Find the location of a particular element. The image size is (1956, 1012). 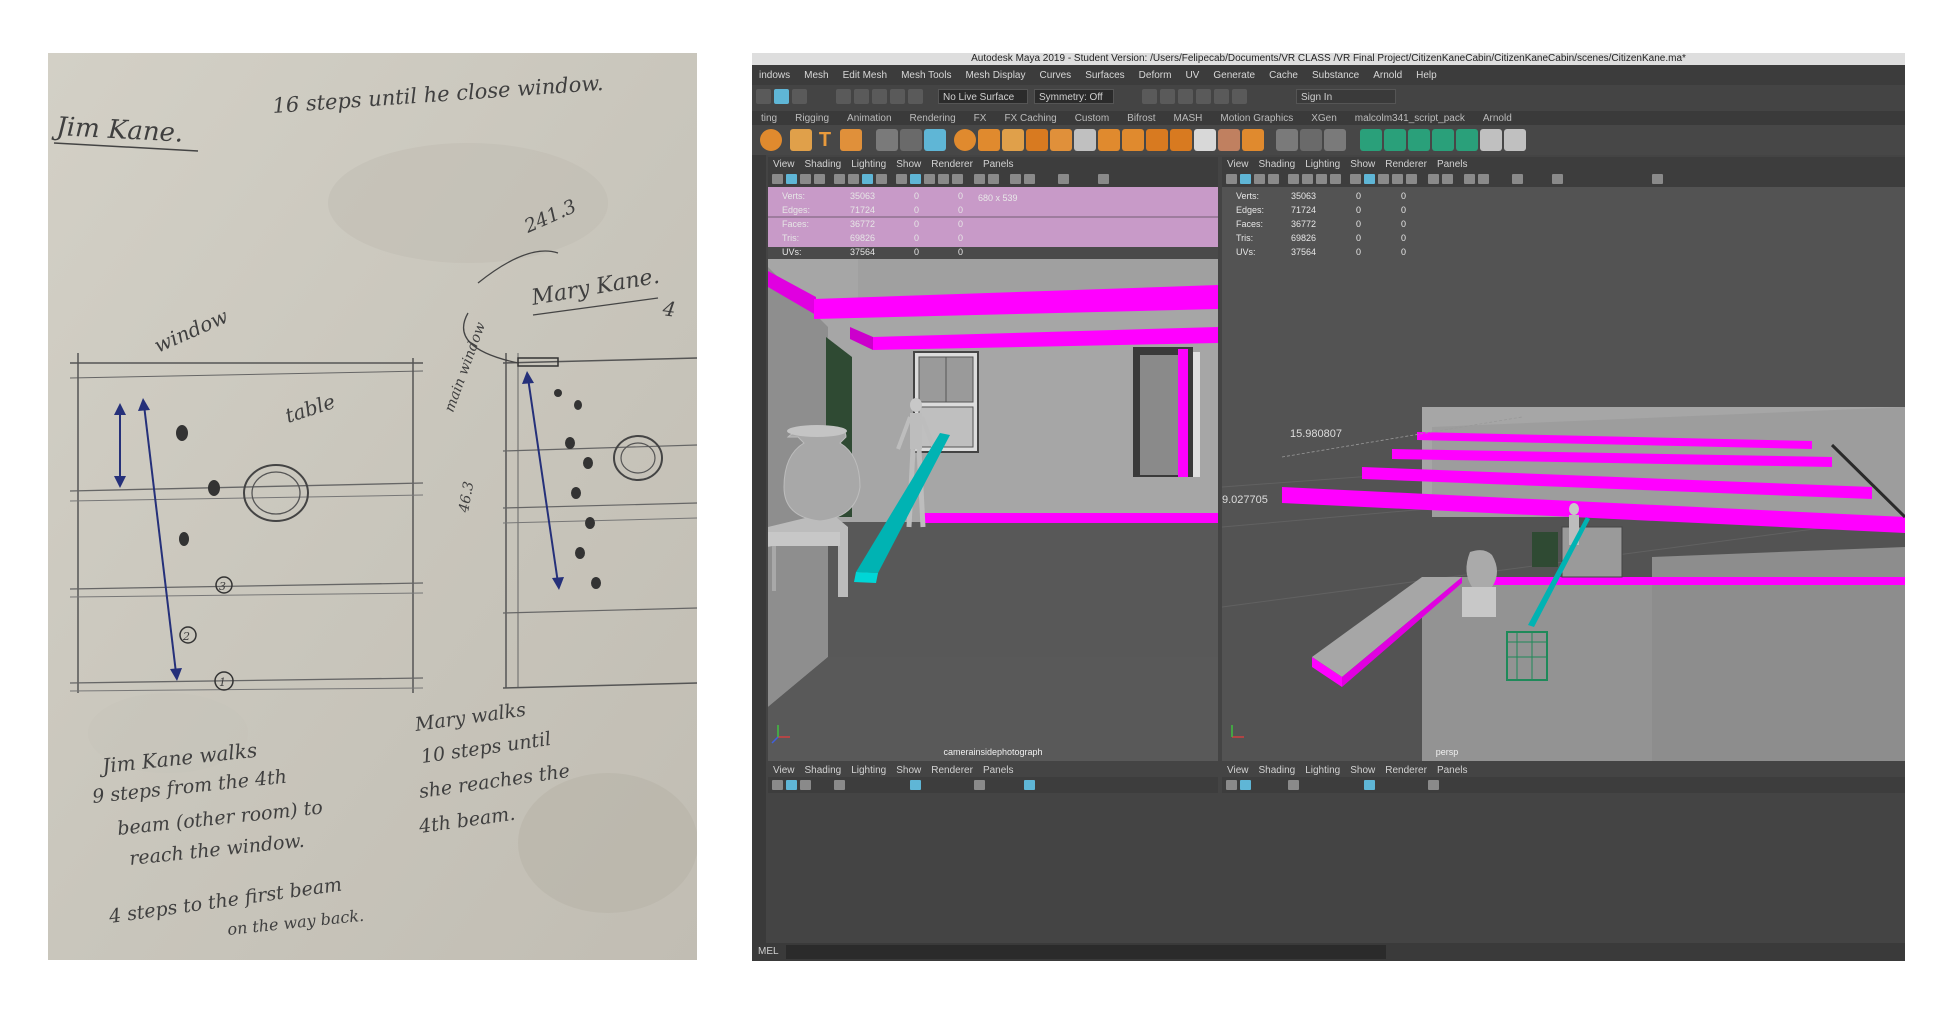

menu-arnold: Arnold is located at coordinates (1387, 75).